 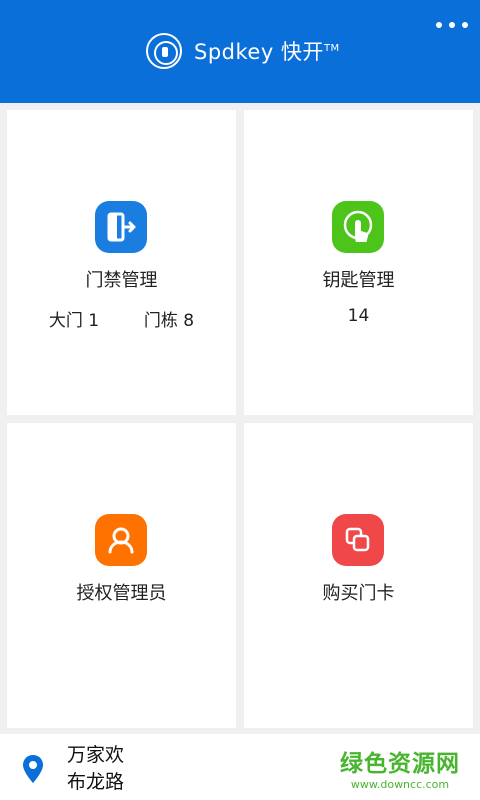 What do you see at coordinates (121, 540) in the screenshot?
I see `person-icon` at bounding box center [121, 540].